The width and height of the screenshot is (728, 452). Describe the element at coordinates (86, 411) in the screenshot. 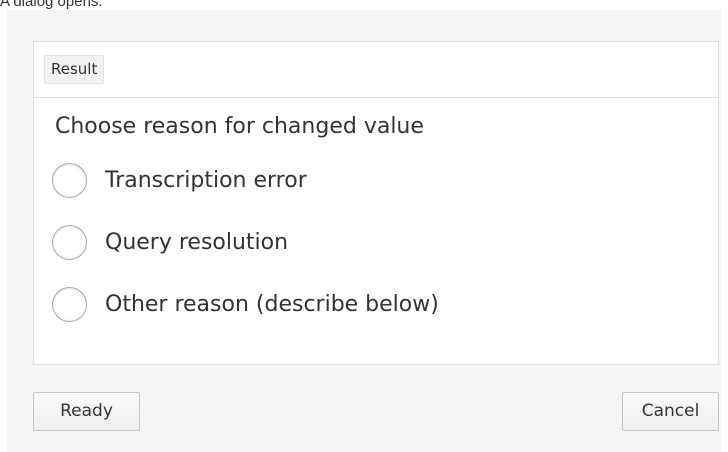

I see `ready-button: Ready` at that location.